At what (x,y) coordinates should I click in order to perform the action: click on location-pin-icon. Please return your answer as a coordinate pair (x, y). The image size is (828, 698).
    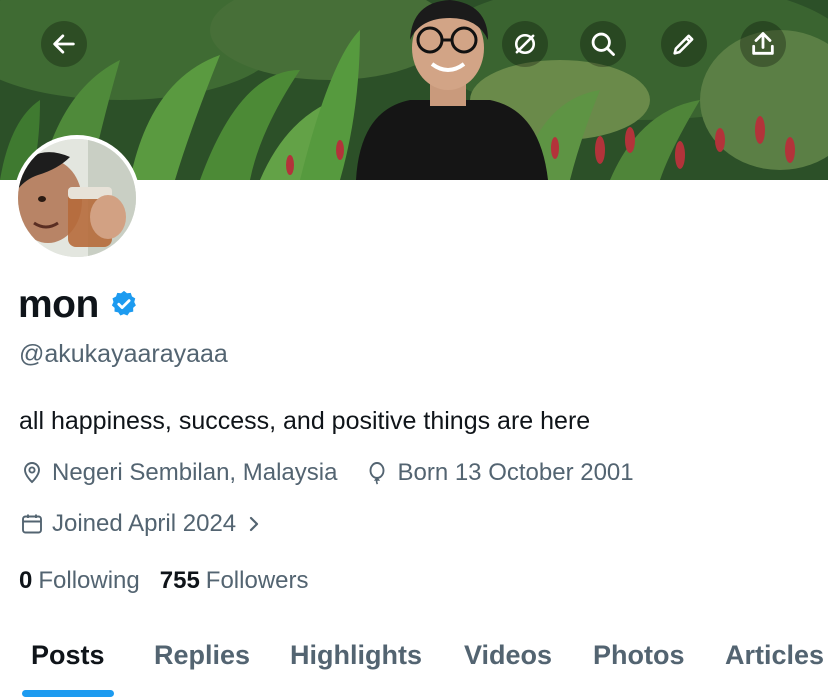
    Looking at the image, I should click on (32, 473).